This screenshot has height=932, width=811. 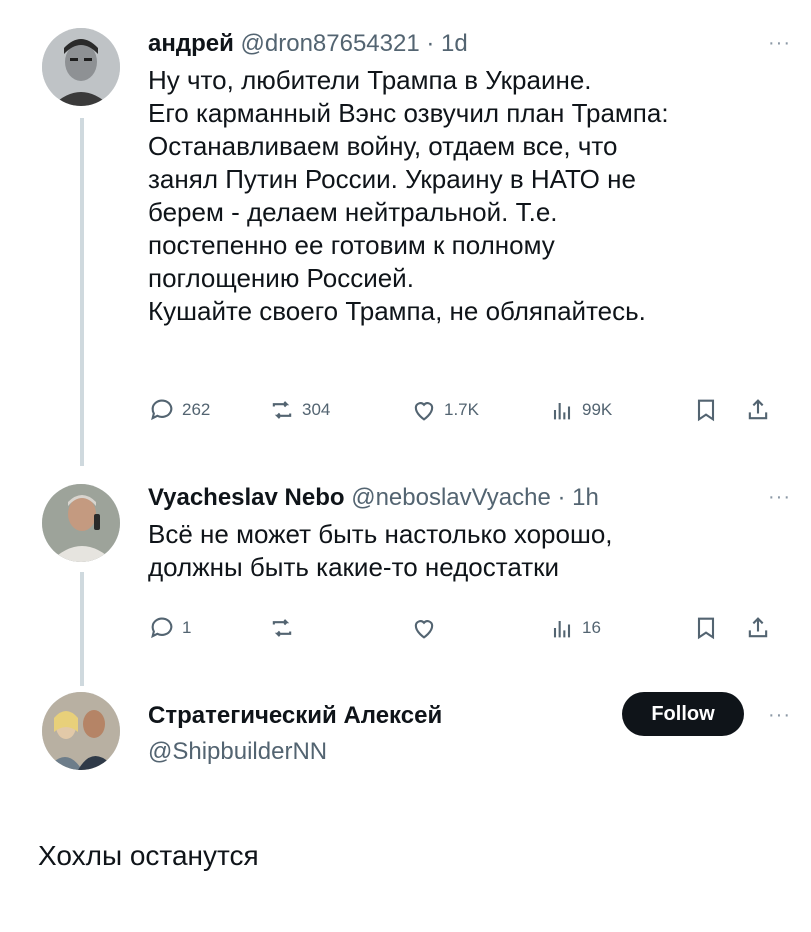 What do you see at coordinates (683, 714) in the screenshot?
I see `follow-button: Follow` at bounding box center [683, 714].